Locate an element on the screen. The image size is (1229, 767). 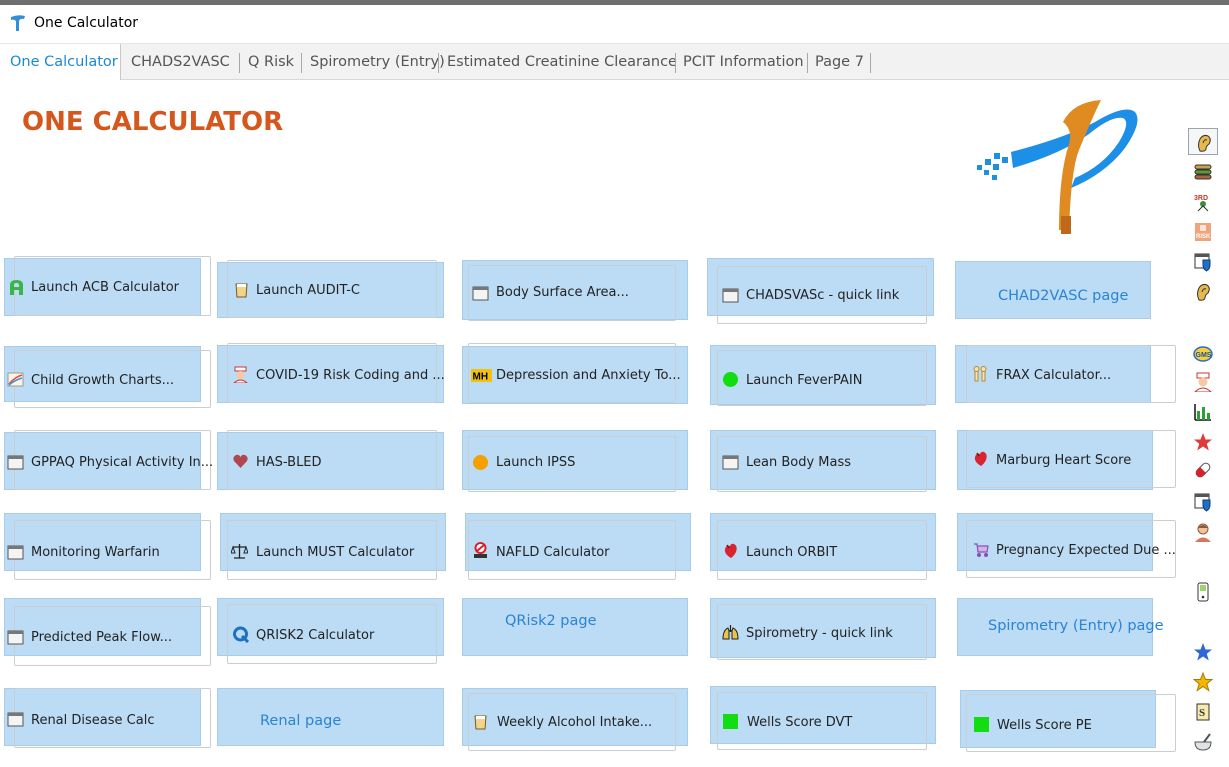
qrisk-q-icon is located at coordinates (241, 634).